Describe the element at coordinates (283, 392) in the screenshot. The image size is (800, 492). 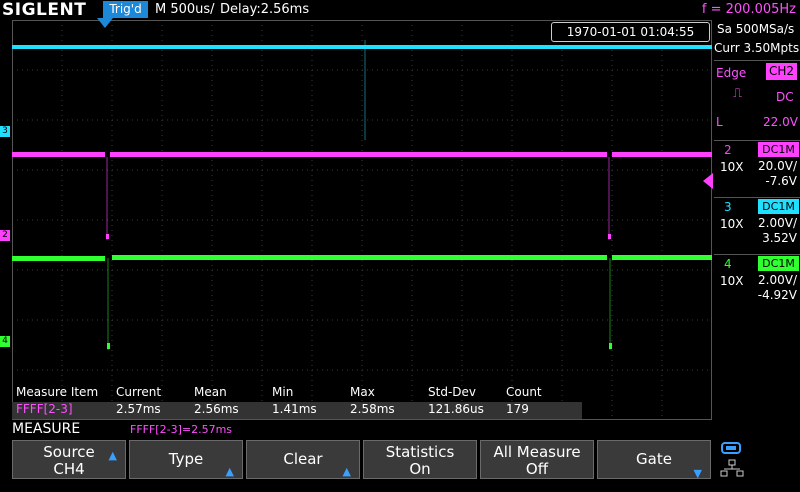
I see `header-min: Min` at that location.